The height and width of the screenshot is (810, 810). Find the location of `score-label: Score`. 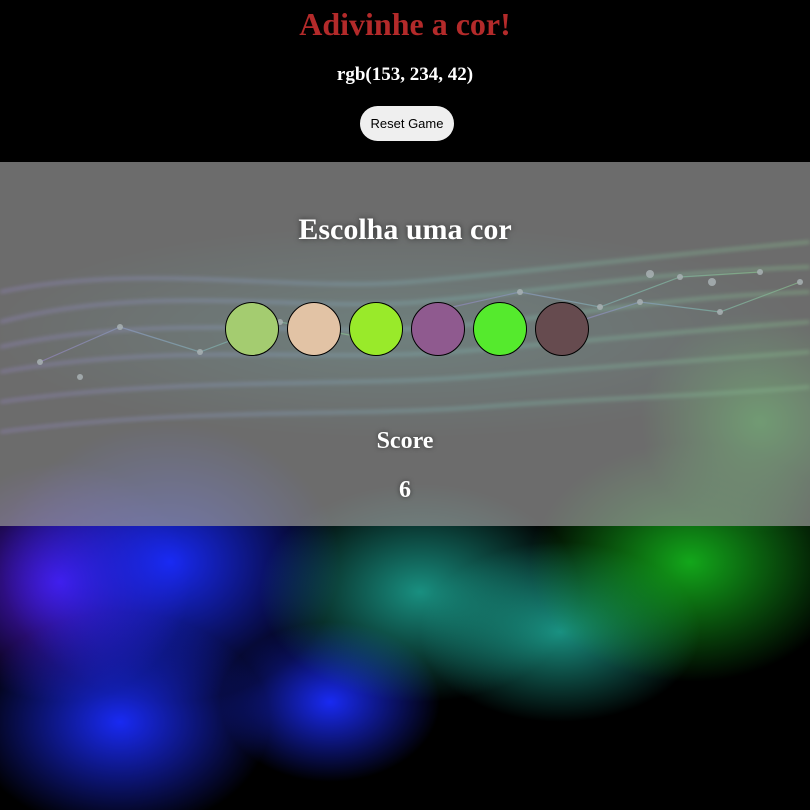

score-label: Score is located at coordinates (405, 441).